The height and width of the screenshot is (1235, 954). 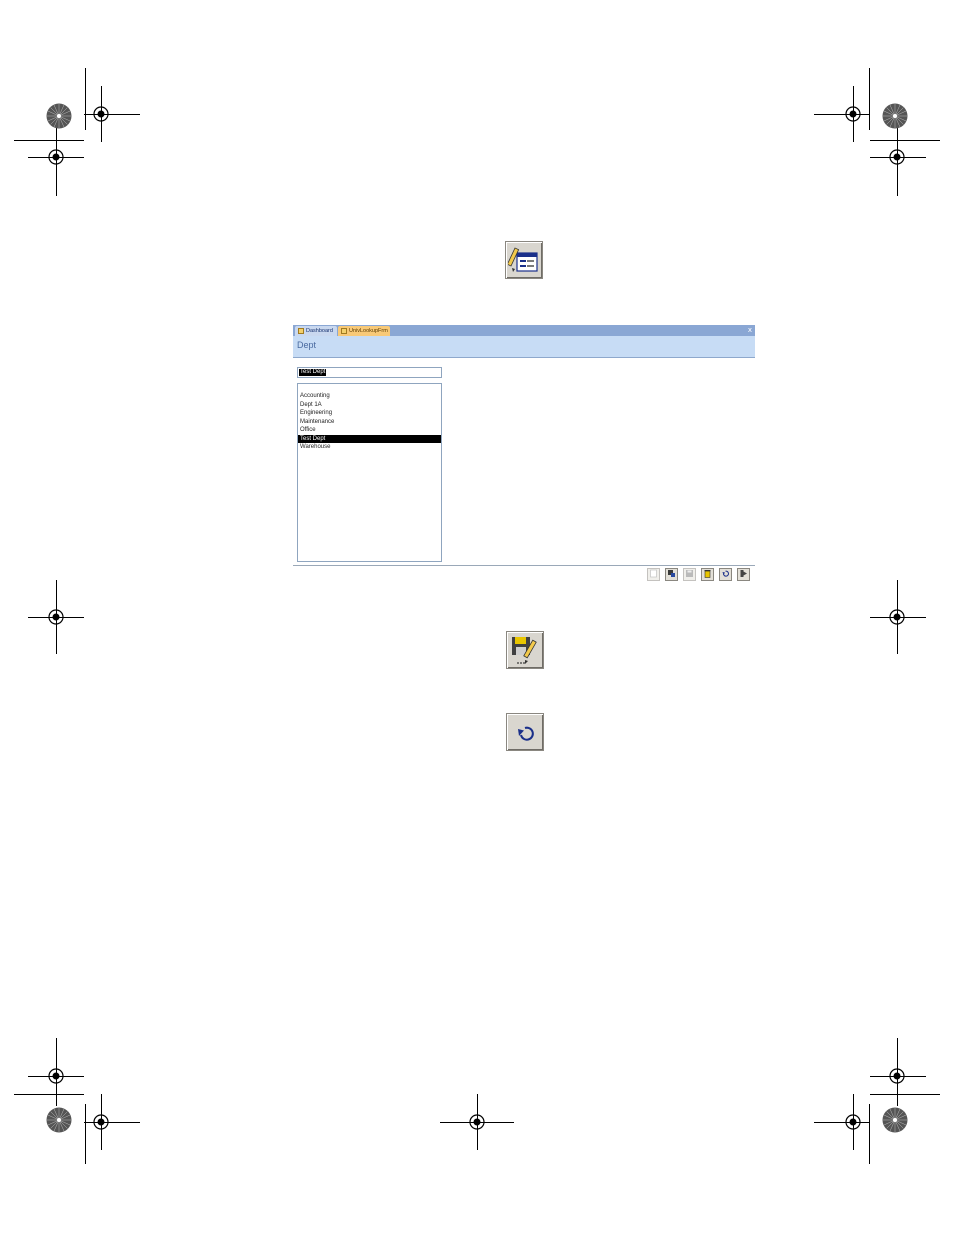 I want to click on save-record-button, so click(x=689, y=574).